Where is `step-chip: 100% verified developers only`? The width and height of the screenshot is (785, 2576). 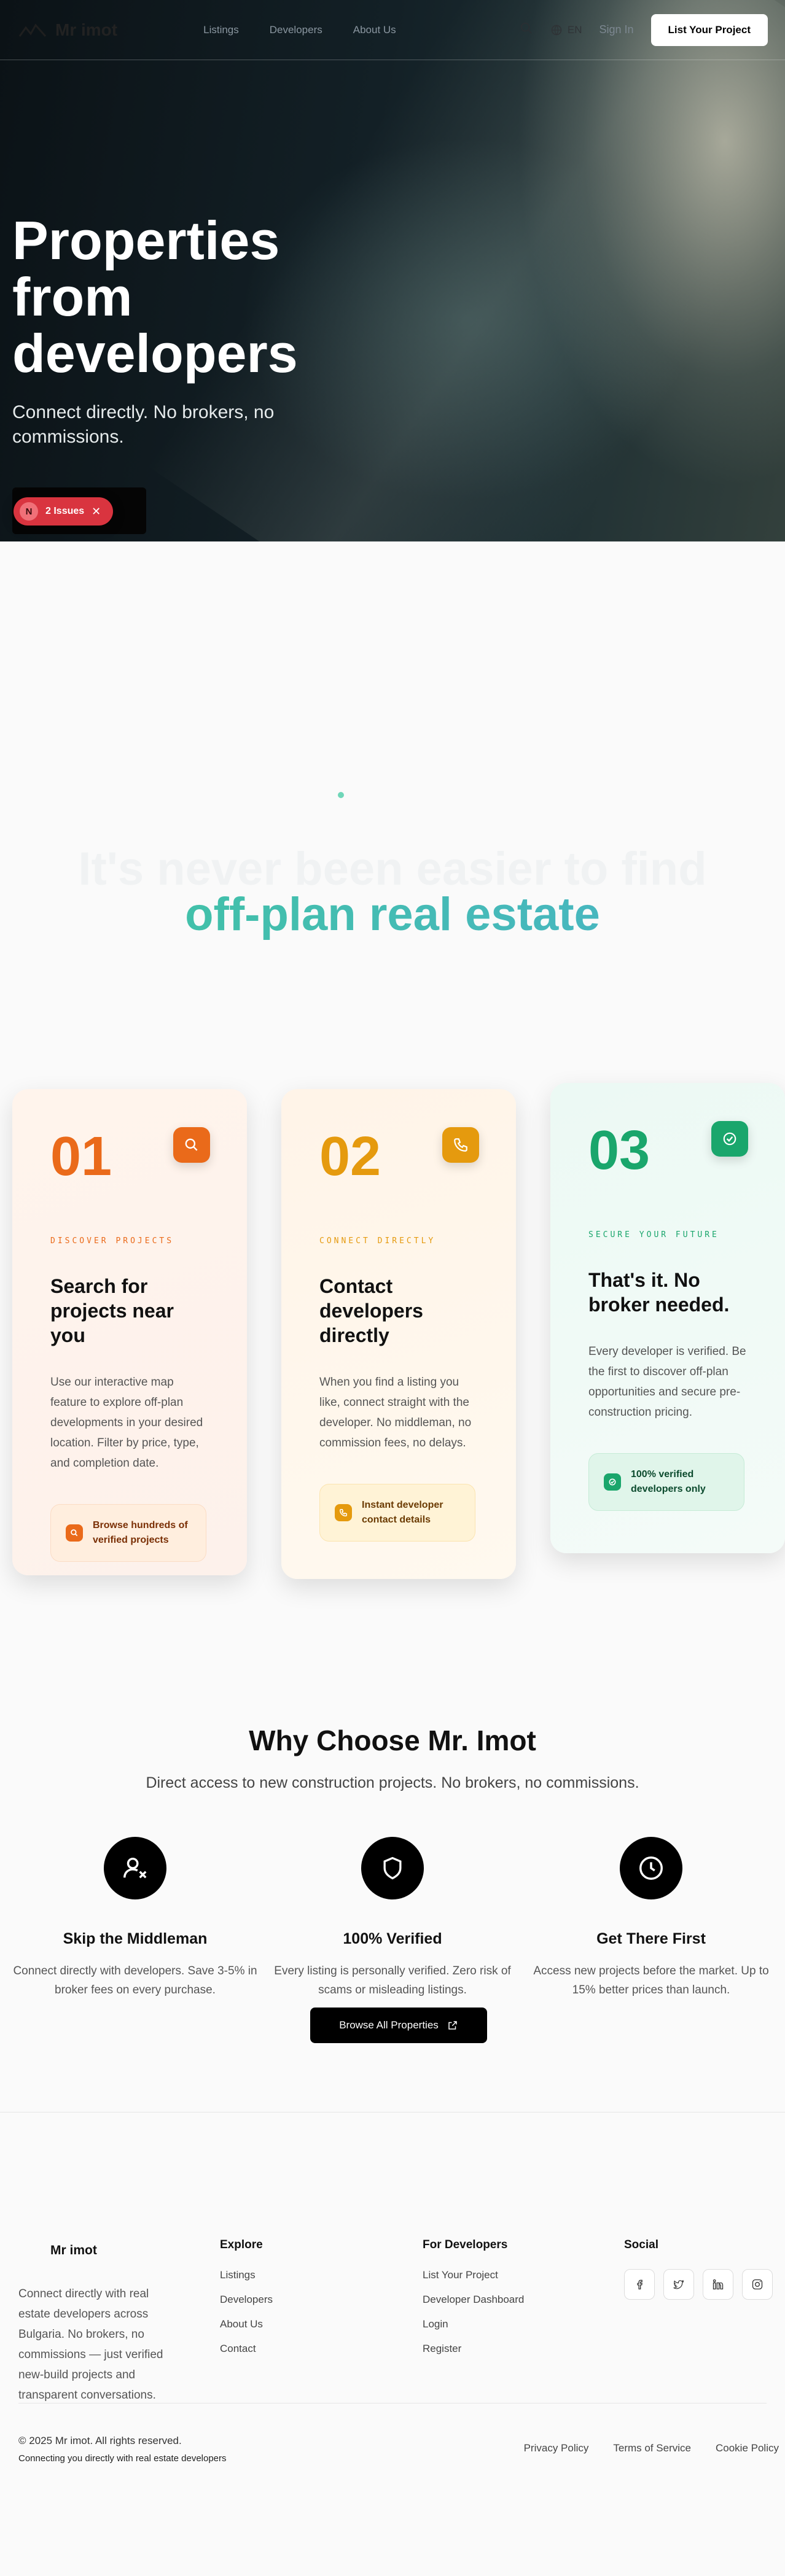
step-chip: 100% verified developers only is located at coordinates (666, 1482).